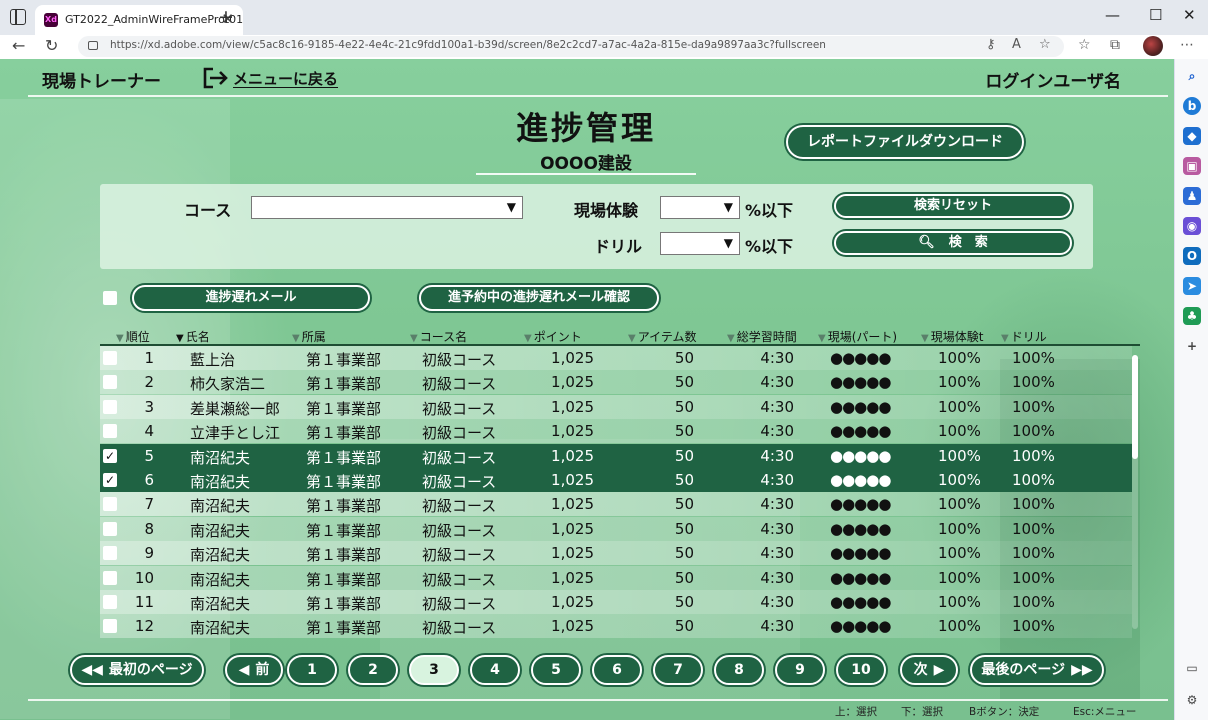  What do you see at coordinates (616, 577) in the screenshot?
I see `table-row: 10 南沼紀夫 第１事業部 初級コース 1,025 50 4:30 ●●●●● 100% 100%` at bounding box center [616, 577].